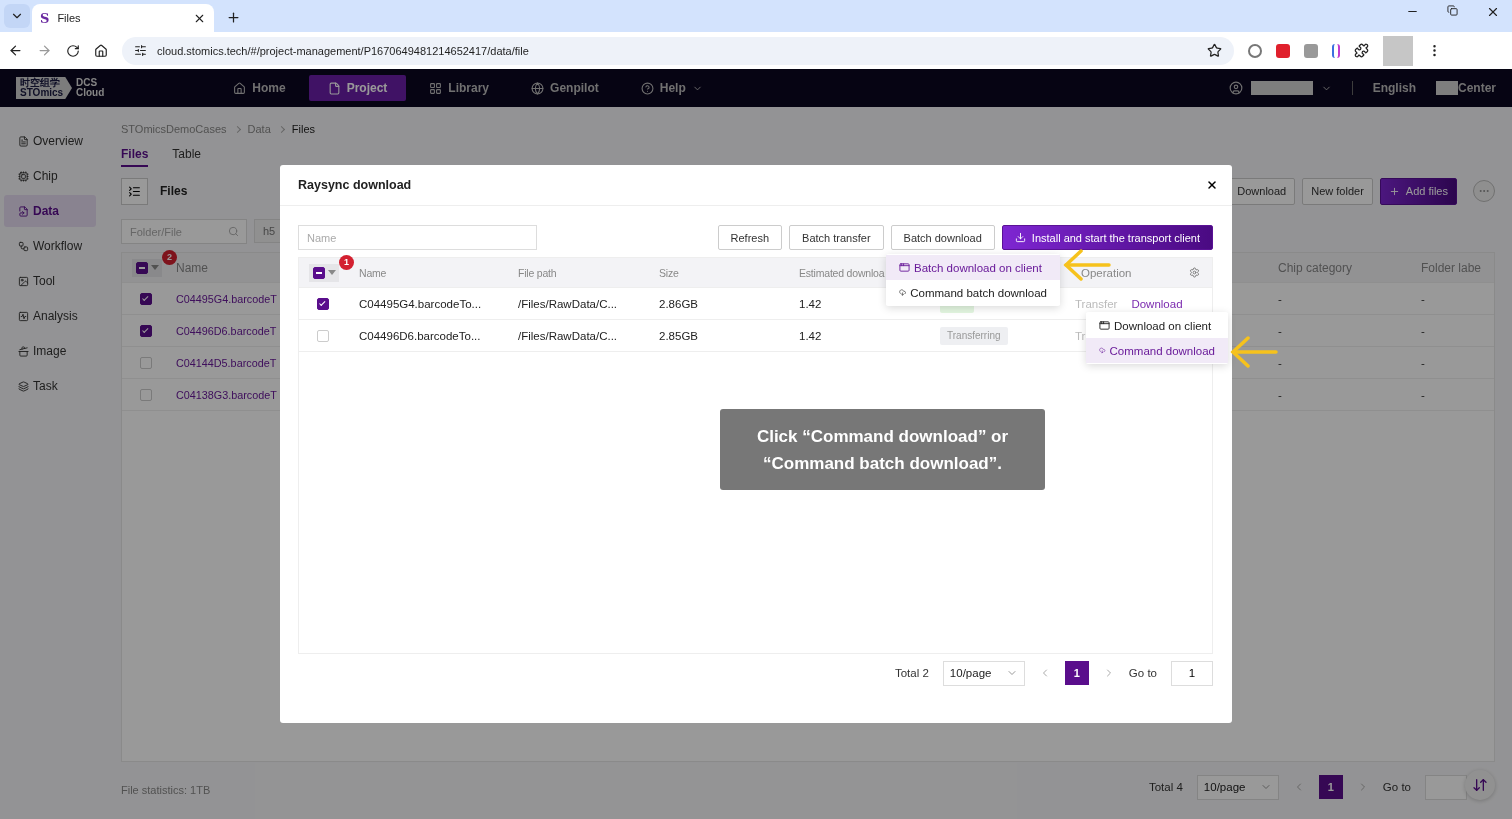 The image size is (1512, 819). I want to click on operation-link: Download, so click(1157, 303).